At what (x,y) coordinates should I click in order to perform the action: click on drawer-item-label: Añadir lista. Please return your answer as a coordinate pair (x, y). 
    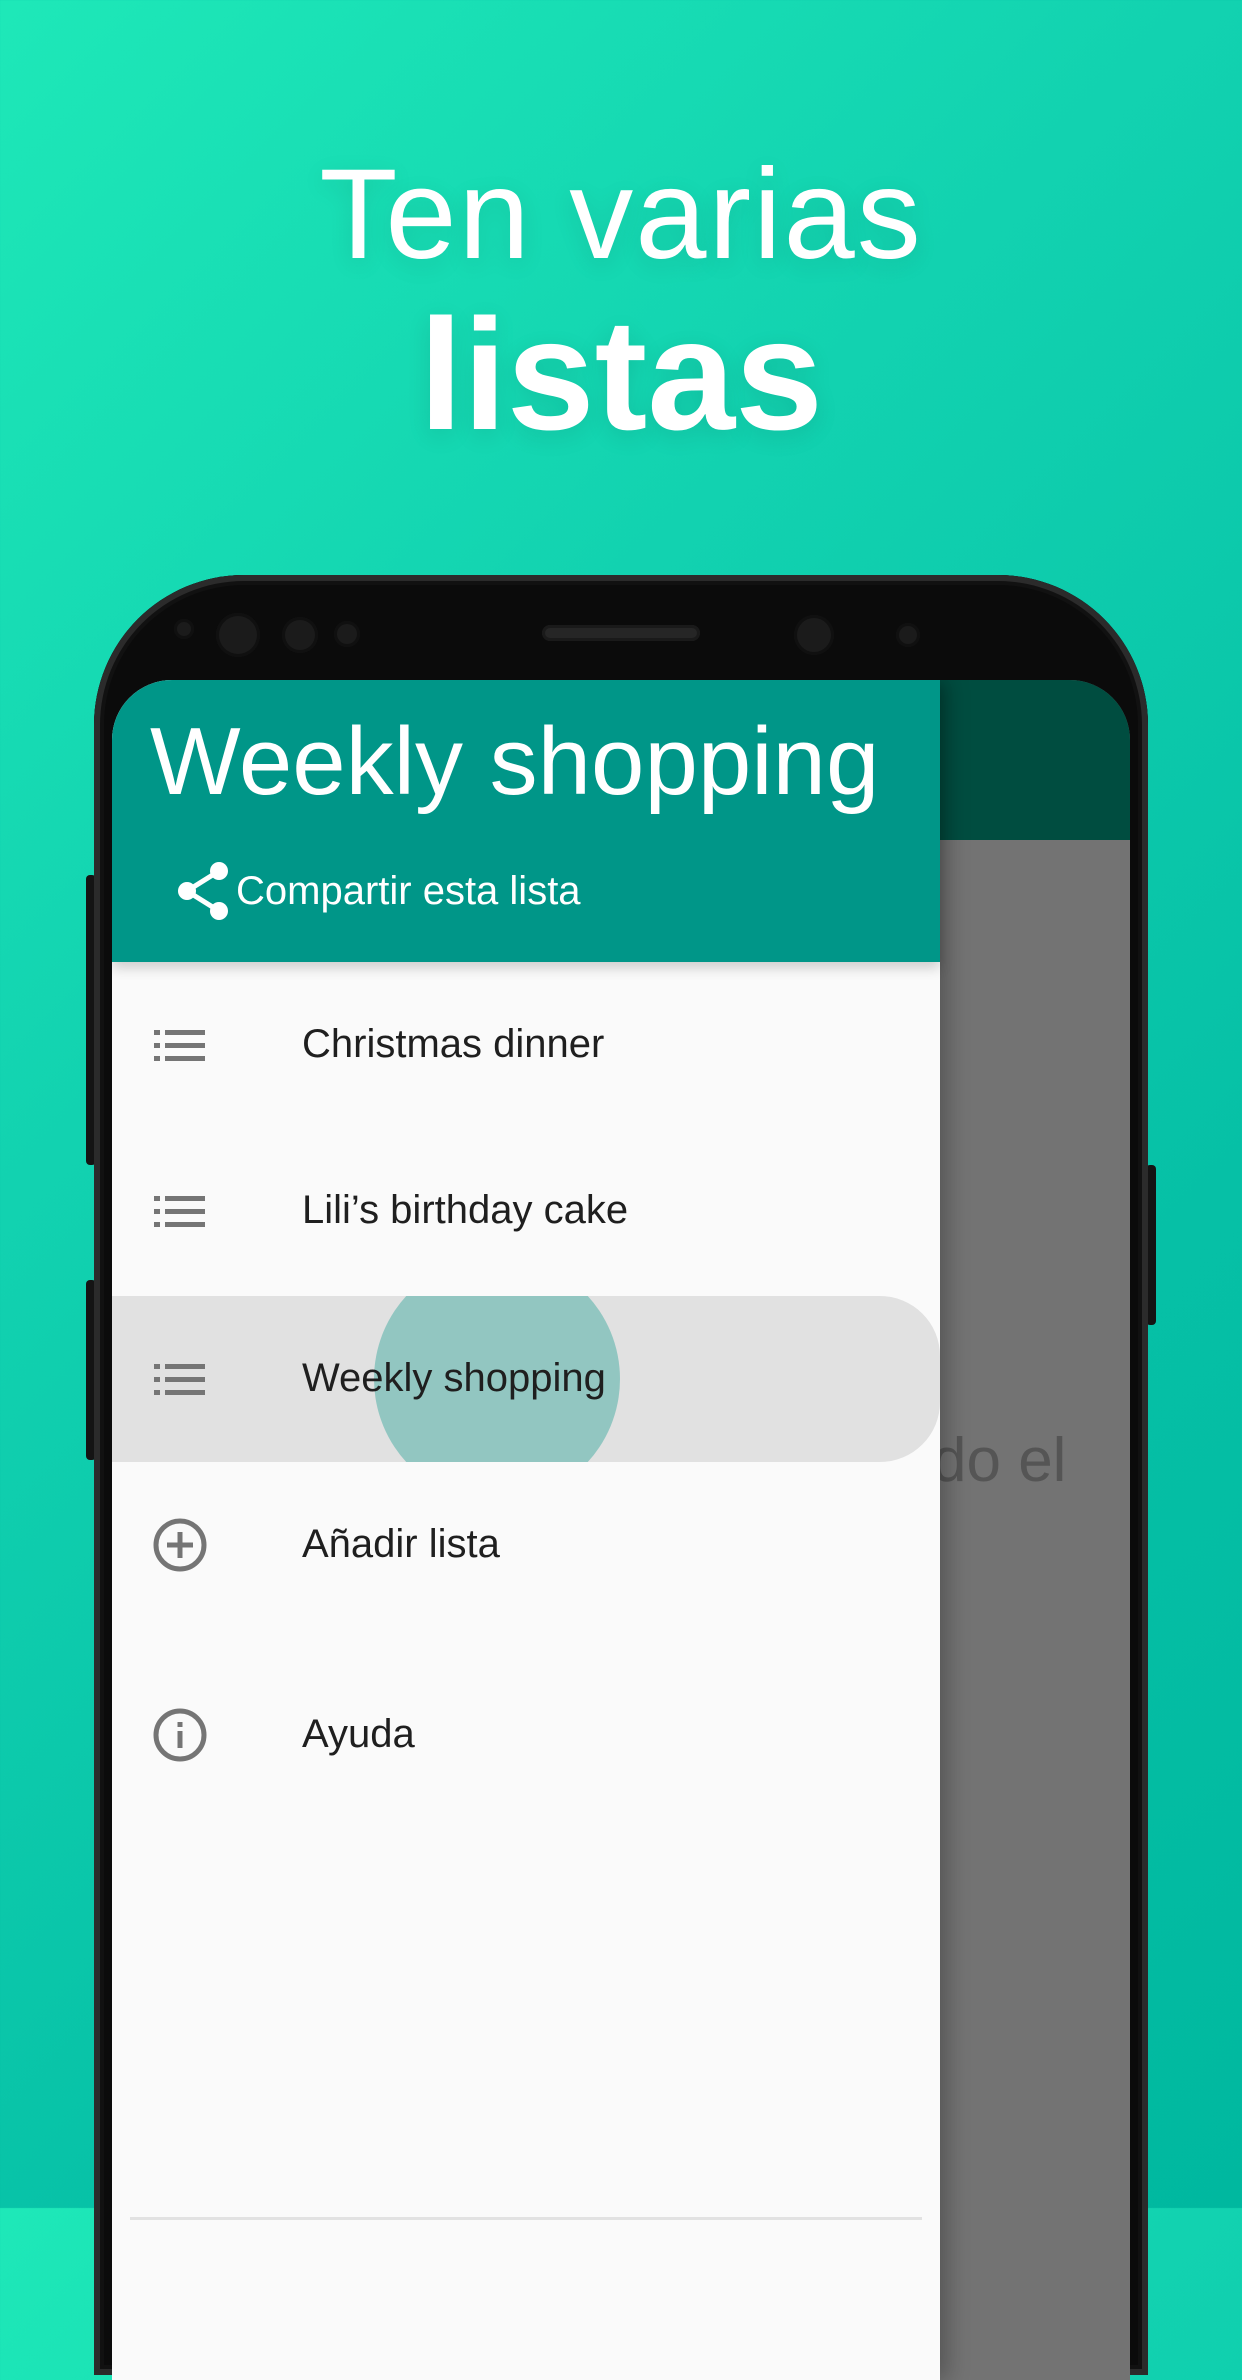
    Looking at the image, I should click on (401, 1544).